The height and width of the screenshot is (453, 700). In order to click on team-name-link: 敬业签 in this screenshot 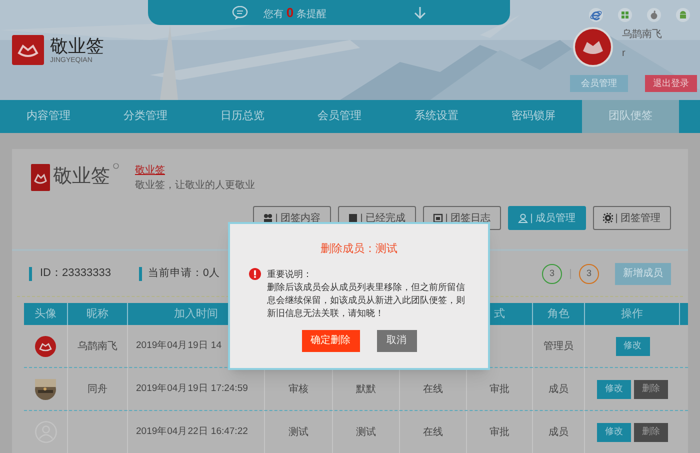, I will do `click(195, 170)`.